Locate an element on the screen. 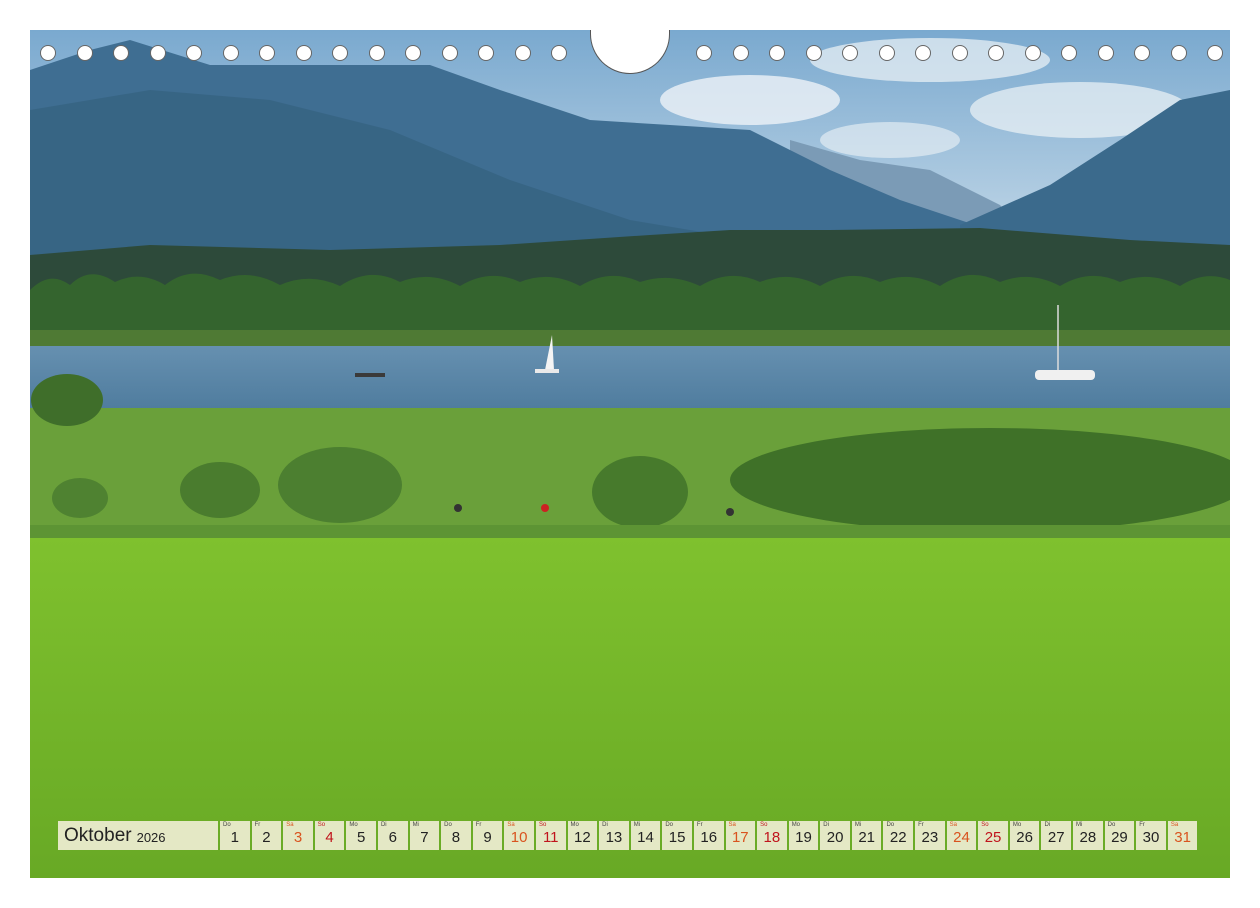 The image size is (1260, 908). day-number: 4 is located at coordinates (329, 837).